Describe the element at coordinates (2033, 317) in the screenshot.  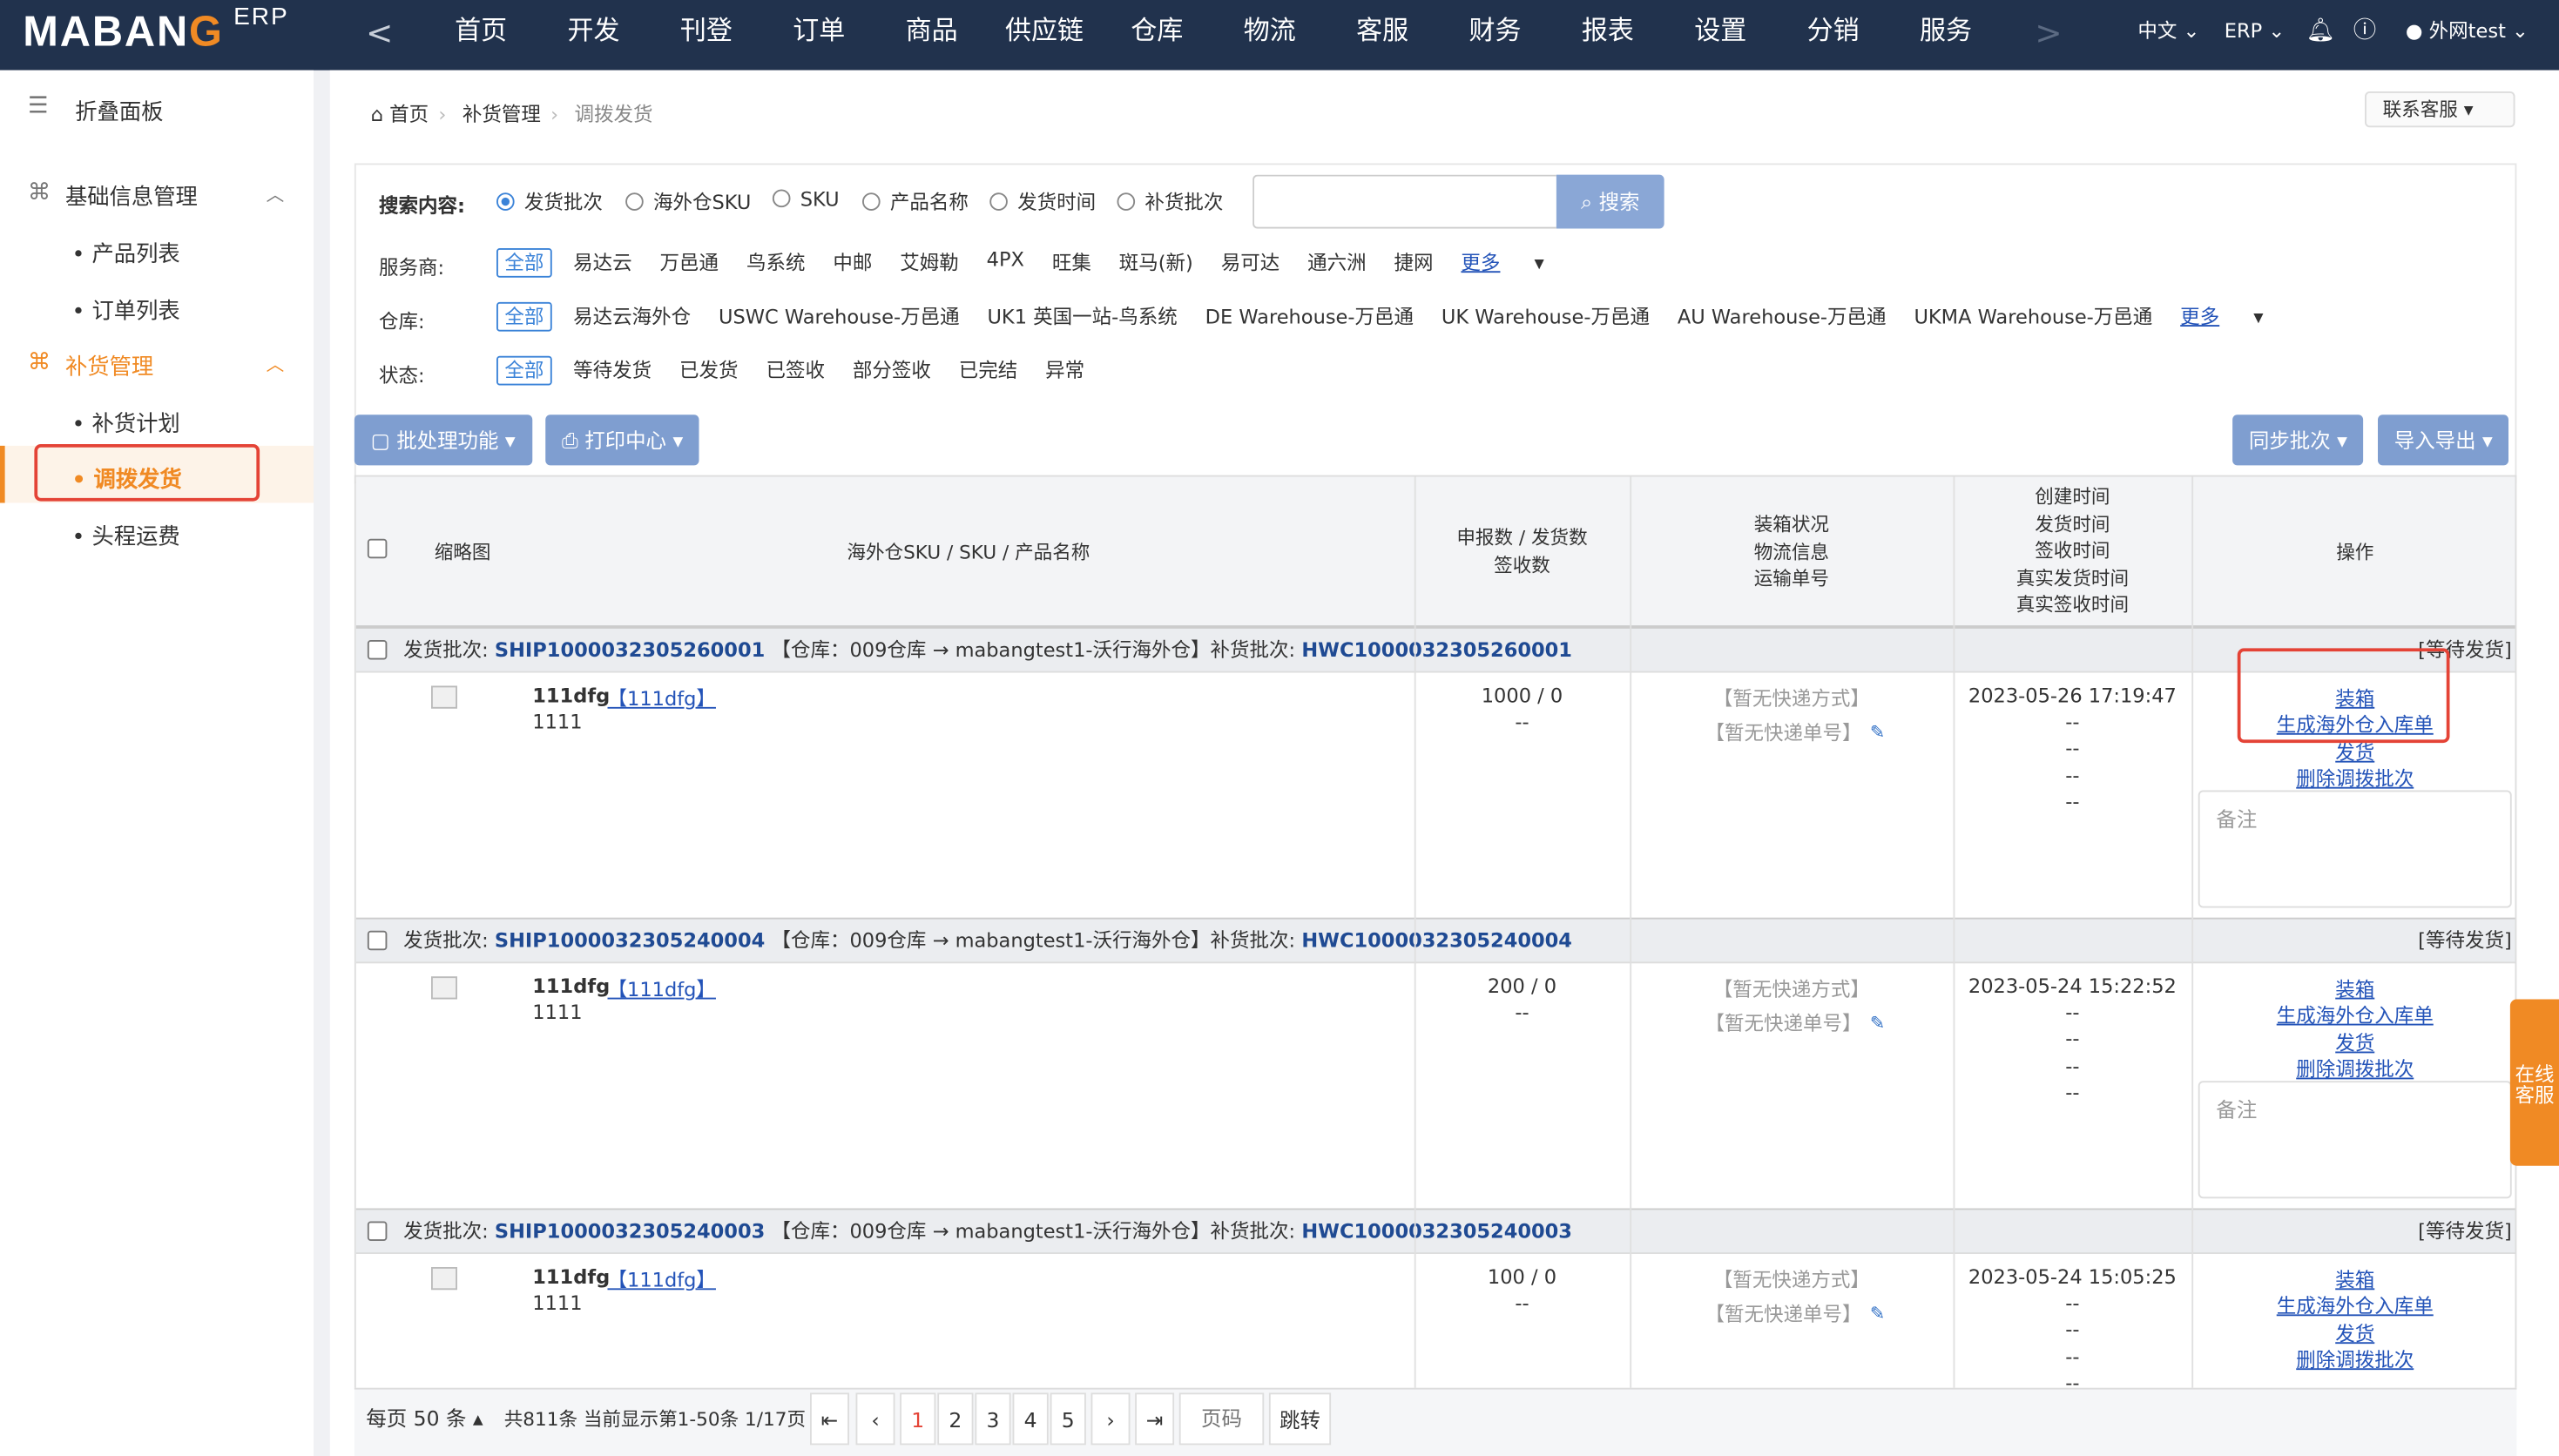
I see `warehouse-tag: UKMA Warehouse-万邑通` at that location.